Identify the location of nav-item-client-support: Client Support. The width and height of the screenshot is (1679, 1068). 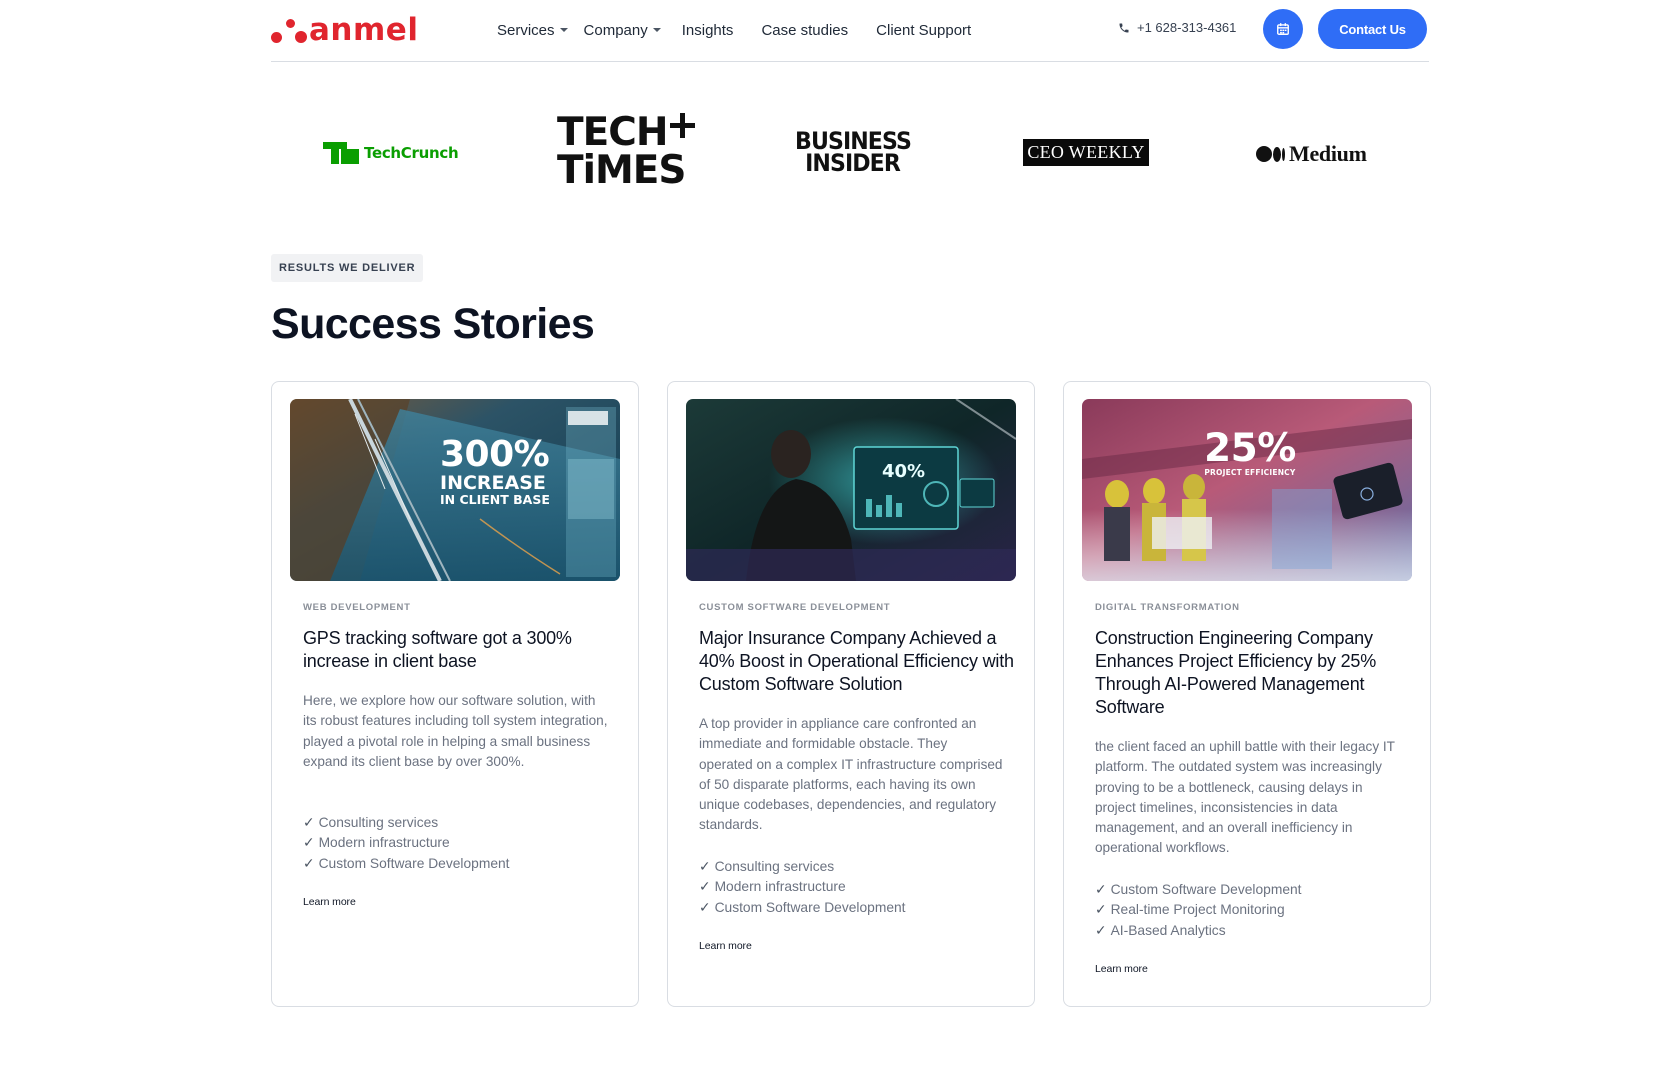
(923, 30).